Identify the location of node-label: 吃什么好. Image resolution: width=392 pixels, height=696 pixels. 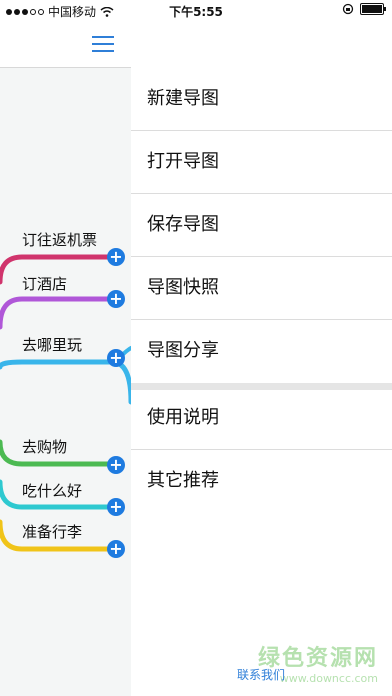
(52, 490).